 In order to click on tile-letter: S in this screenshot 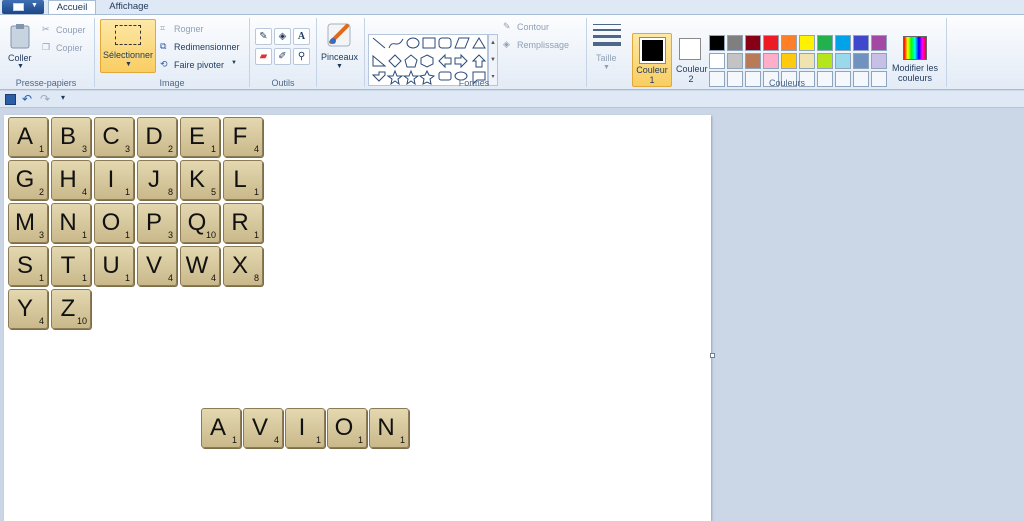, I will do `click(24, 265)`.